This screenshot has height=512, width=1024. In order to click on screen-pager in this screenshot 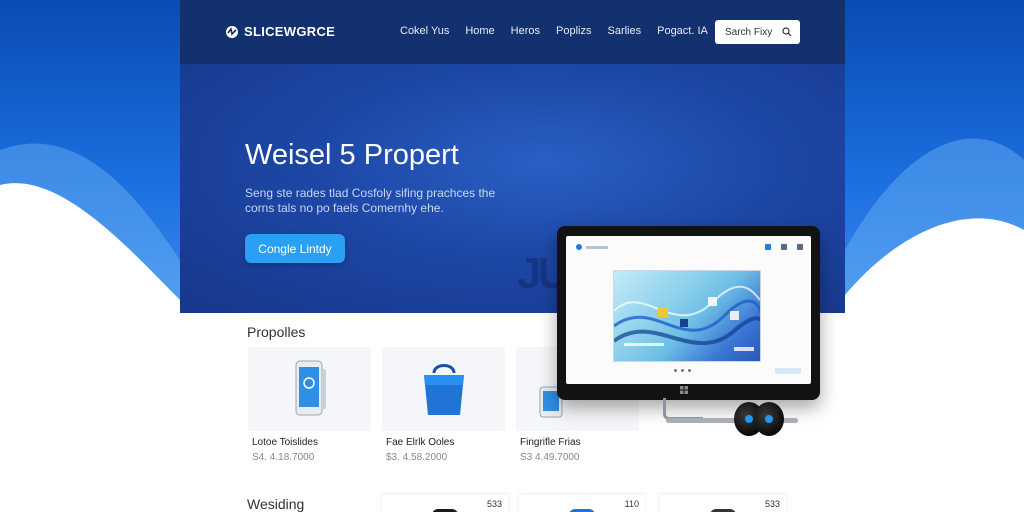, I will do `click(682, 370)`.